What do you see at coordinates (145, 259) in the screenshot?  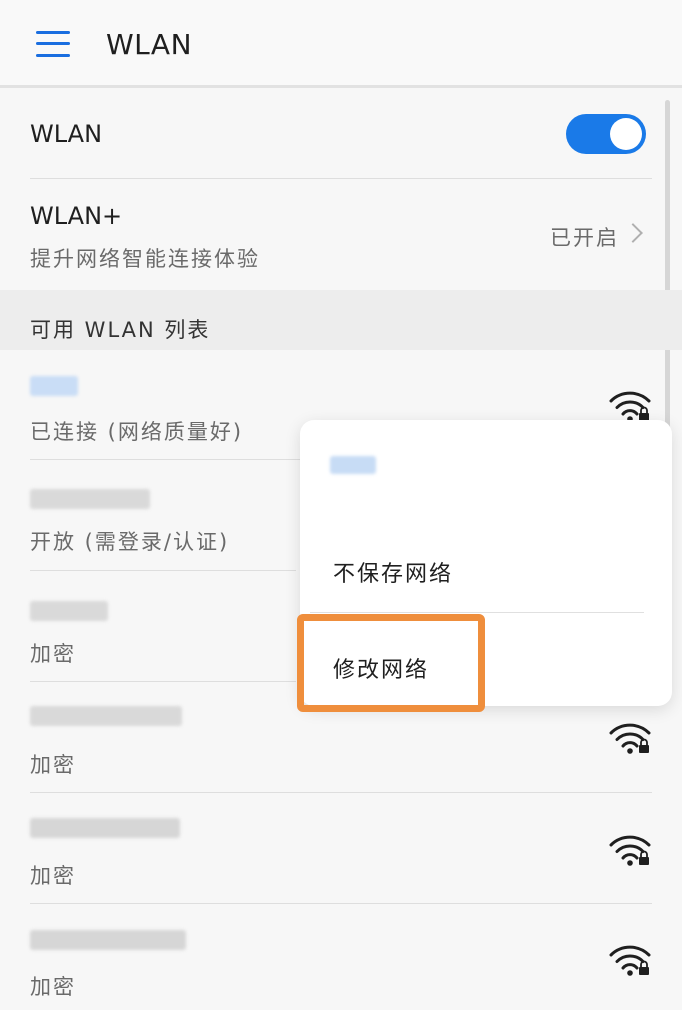 I see `wlan-plus-subtitle: 提升网络智能连接体验` at bounding box center [145, 259].